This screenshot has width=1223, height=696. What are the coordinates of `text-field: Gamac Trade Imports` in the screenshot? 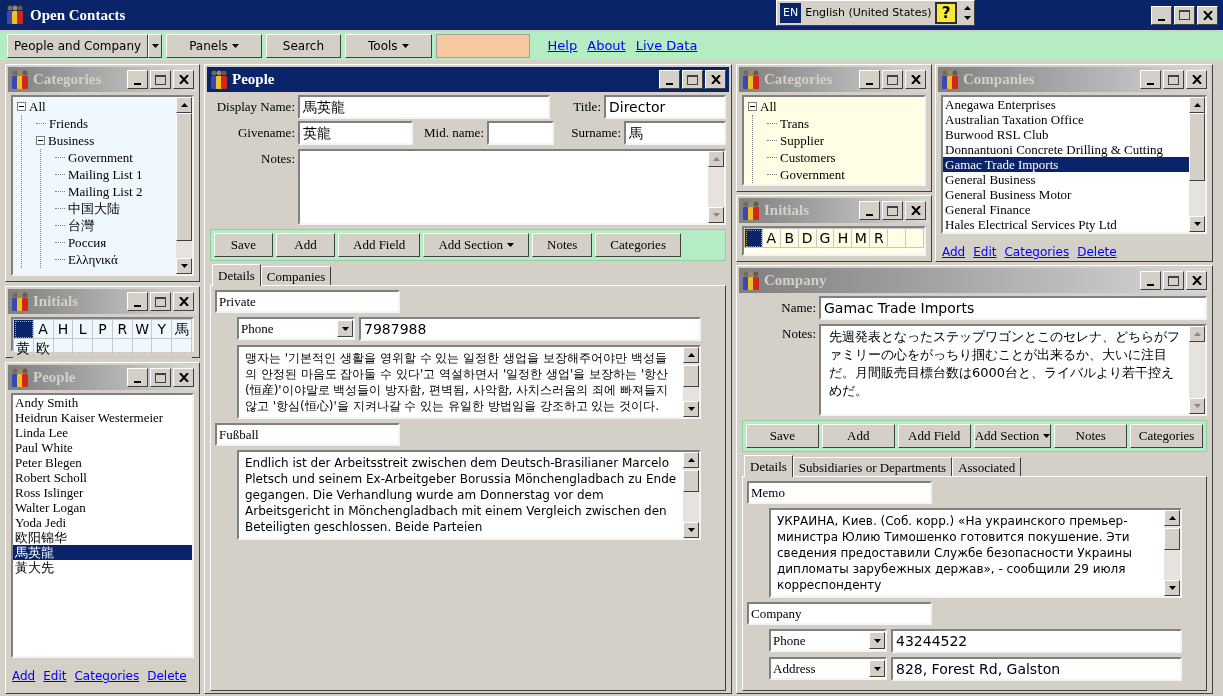 It's located at (1013, 308).